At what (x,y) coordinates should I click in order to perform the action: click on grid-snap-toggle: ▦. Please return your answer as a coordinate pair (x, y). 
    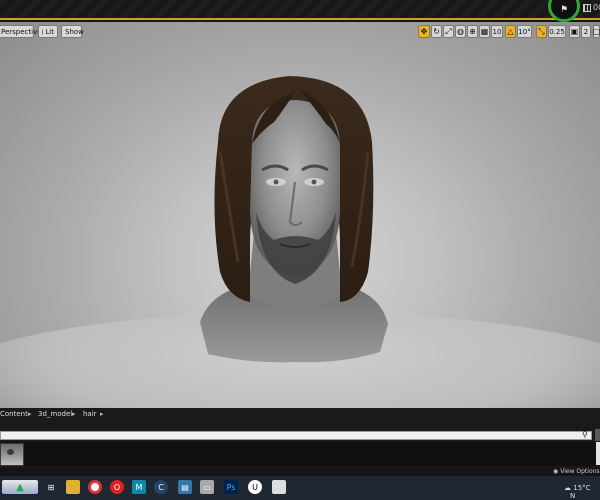
    Looking at the image, I should click on (484, 31).